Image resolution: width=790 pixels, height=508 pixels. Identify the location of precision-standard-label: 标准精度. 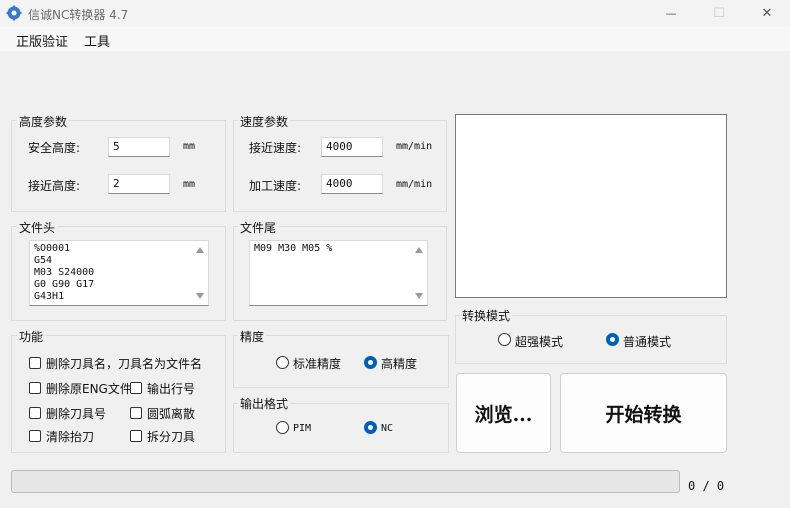
(317, 364).